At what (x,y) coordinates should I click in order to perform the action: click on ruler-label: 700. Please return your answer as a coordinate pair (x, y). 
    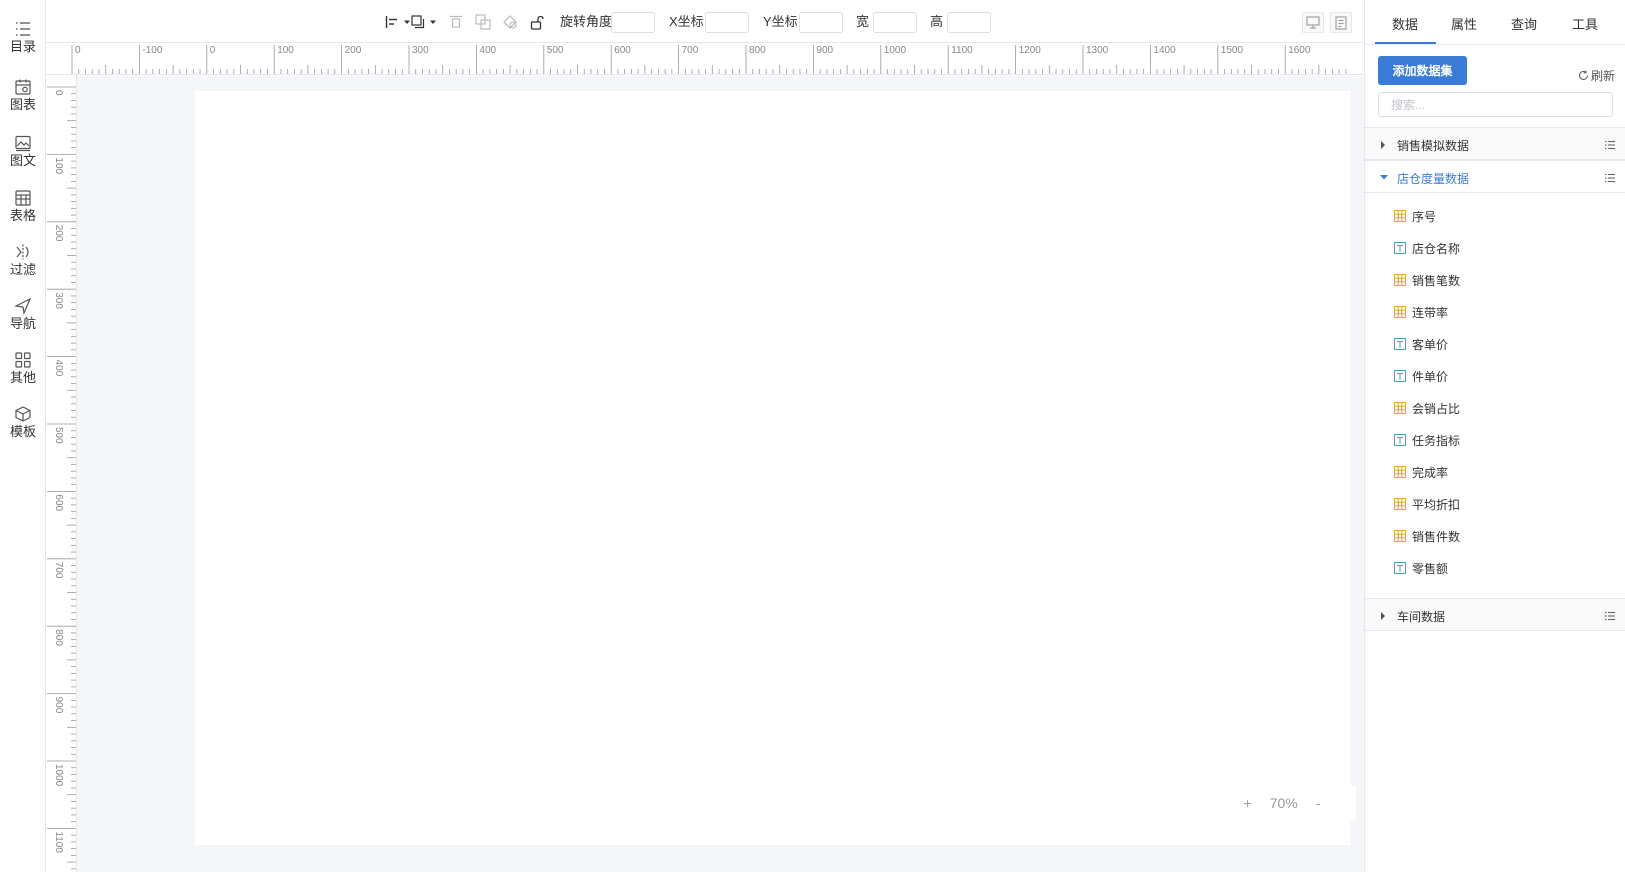
    Looking at the image, I should click on (690, 50).